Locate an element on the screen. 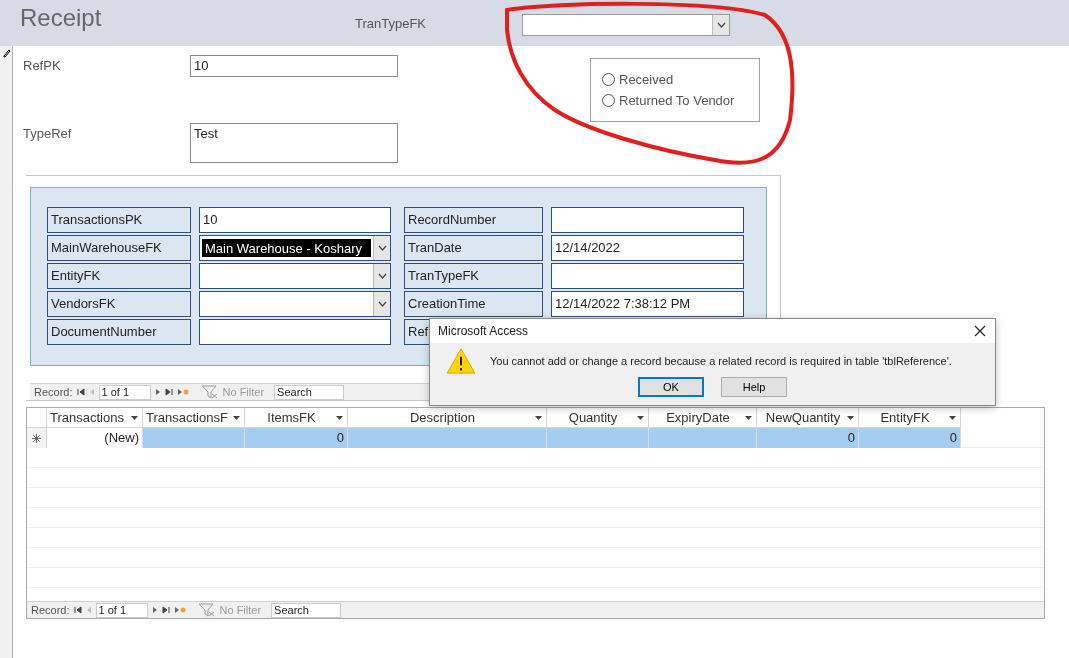 The image size is (1069, 658). dialog-message: You cannot add or change a record because a related record is required in table 'tblReference'. is located at coordinates (721, 361).